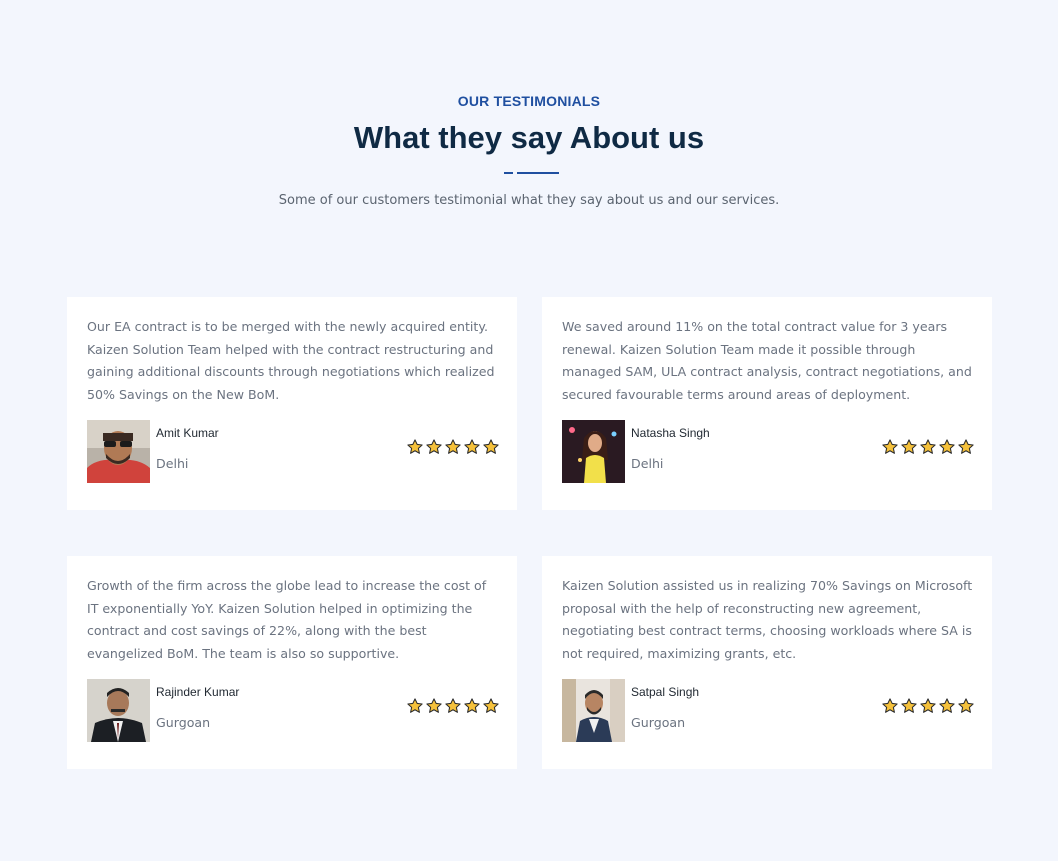 The image size is (1058, 861). Describe the element at coordinates (670, 433) in the screenshot. I see `testimonial-name: Natasha Singh` at that location.